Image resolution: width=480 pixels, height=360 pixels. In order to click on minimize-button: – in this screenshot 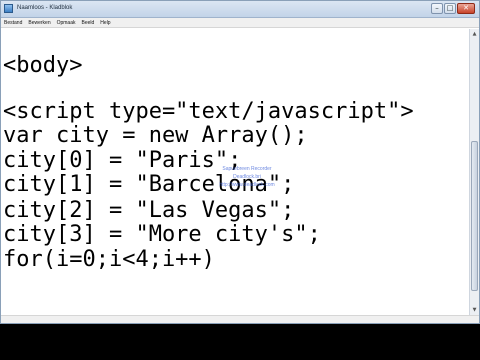, I will do `click(437, 8)`.